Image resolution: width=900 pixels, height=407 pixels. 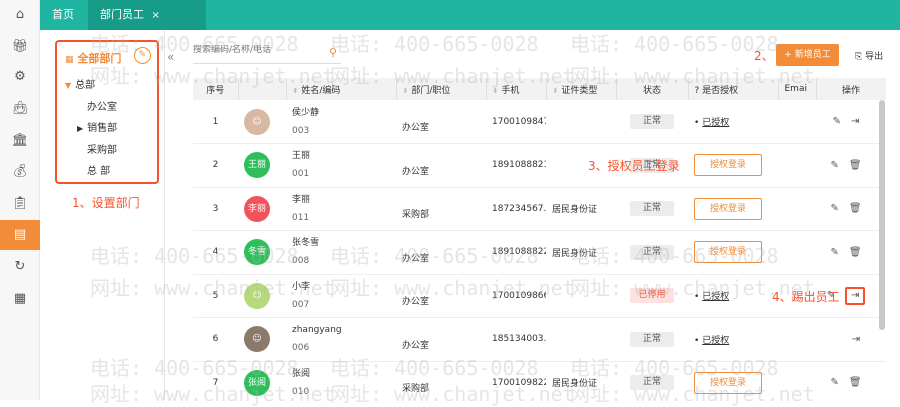 I want to click on caret-right-icon: ▶, so click(x=80, y=128).